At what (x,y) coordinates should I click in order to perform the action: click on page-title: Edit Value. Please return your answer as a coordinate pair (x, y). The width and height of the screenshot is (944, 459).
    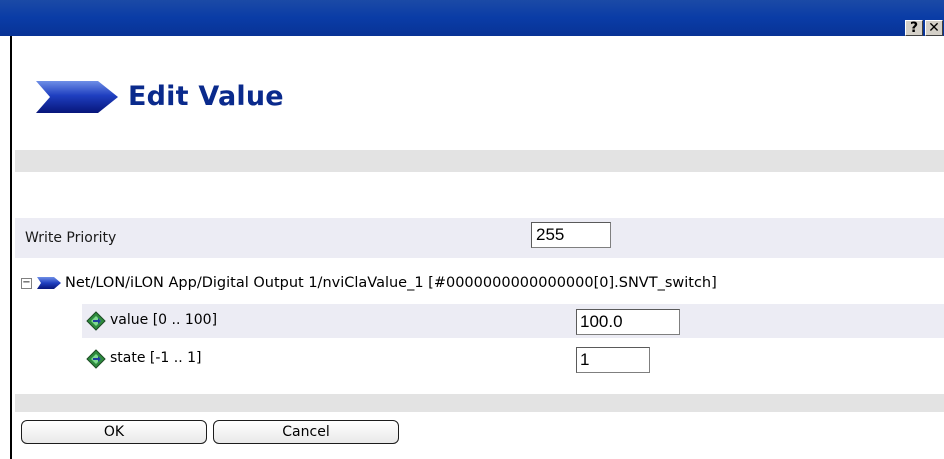
    Looking at the image, I should click on (206, 96).